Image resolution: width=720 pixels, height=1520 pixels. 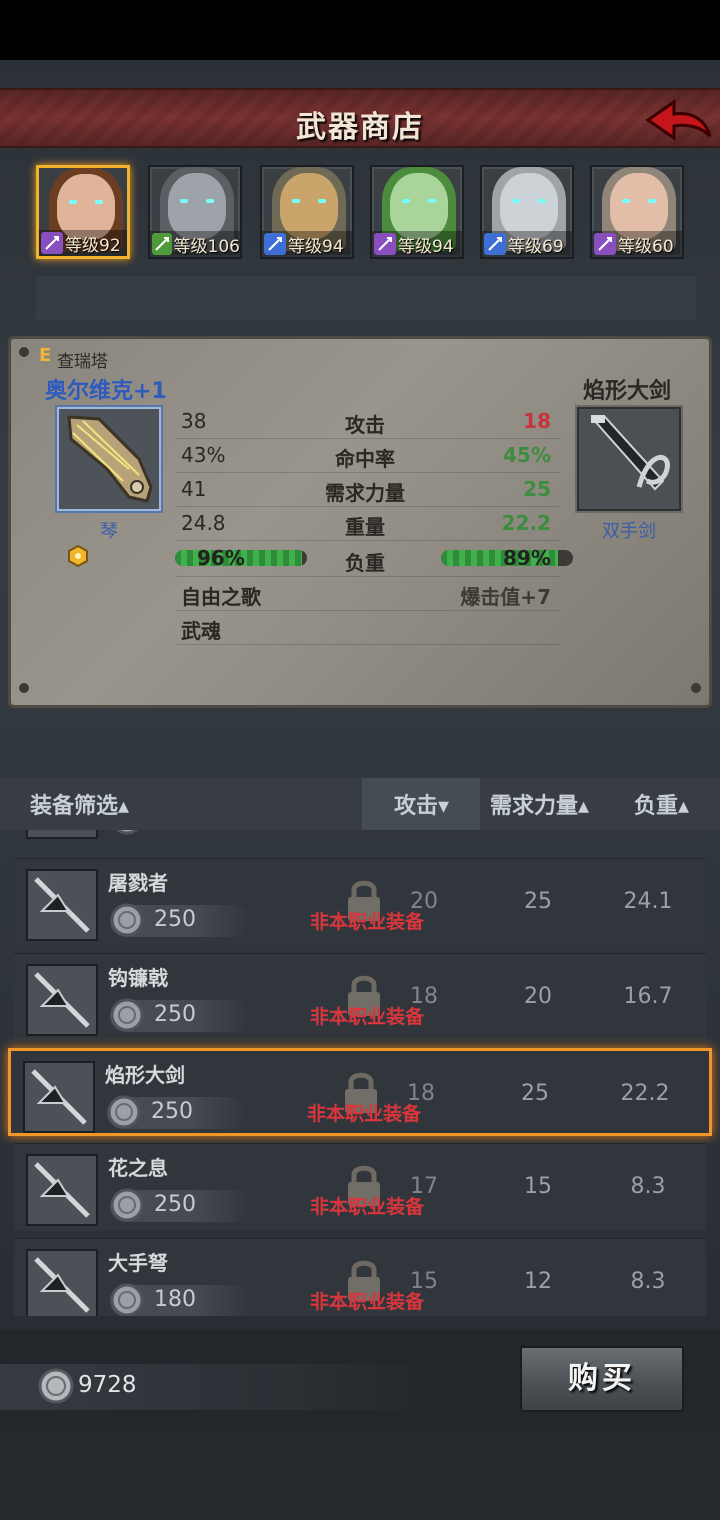 What do you see at coordinates (366, 298) in the screenshot?
I see `hero-info-strip` at bounding box center [366, 298].